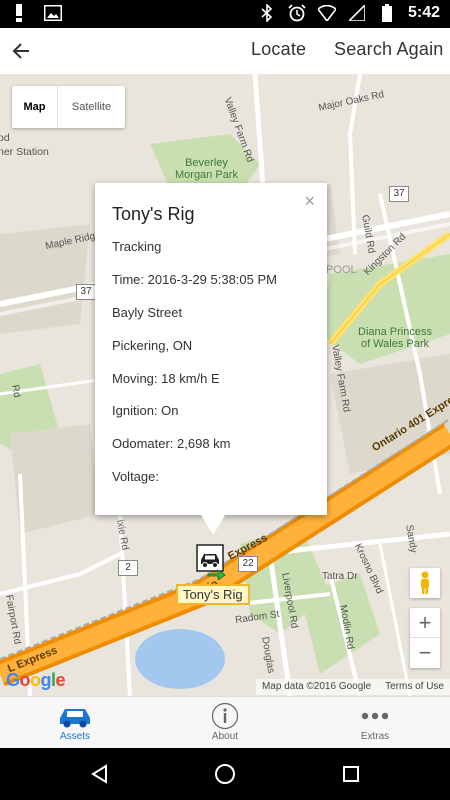 The height and width of the screenshot is (800, 450). Describe the element at coordinates (135, 476) in the screenshot. I see `info-line: Voltage:` at that location.